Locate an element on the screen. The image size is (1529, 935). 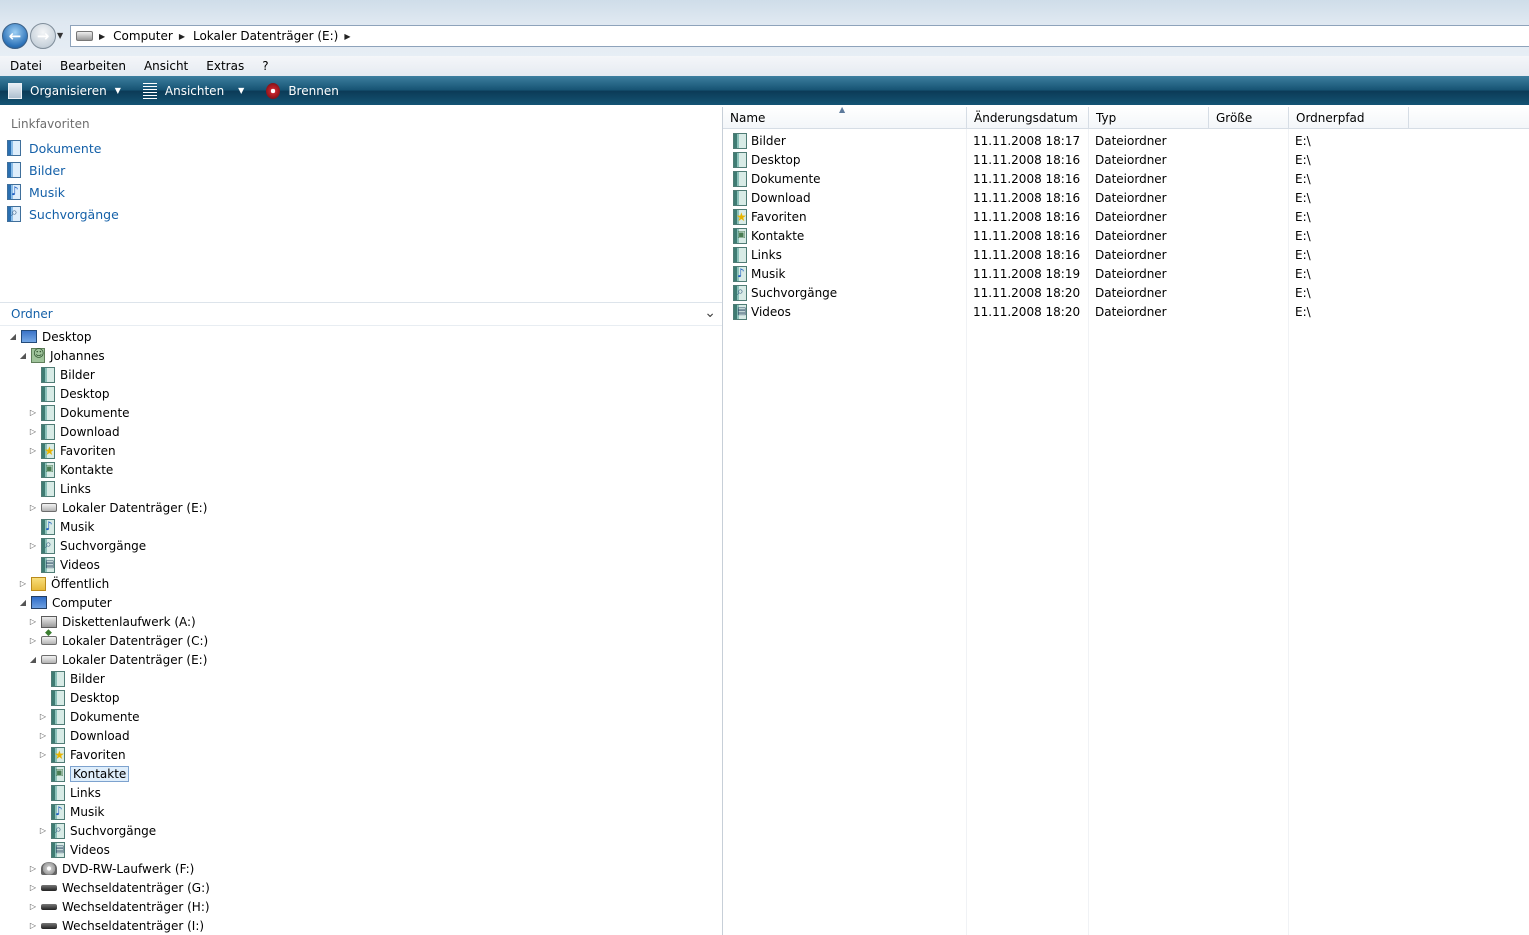
file-name-cell: Desktop is located at coordinates (762, 159).